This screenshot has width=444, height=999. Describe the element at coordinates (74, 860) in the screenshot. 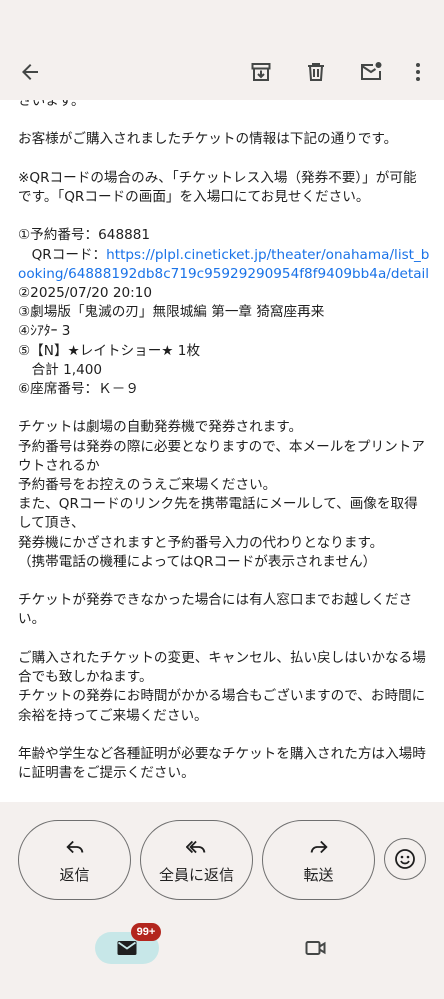

I see `reply-button: 返信` at that location.